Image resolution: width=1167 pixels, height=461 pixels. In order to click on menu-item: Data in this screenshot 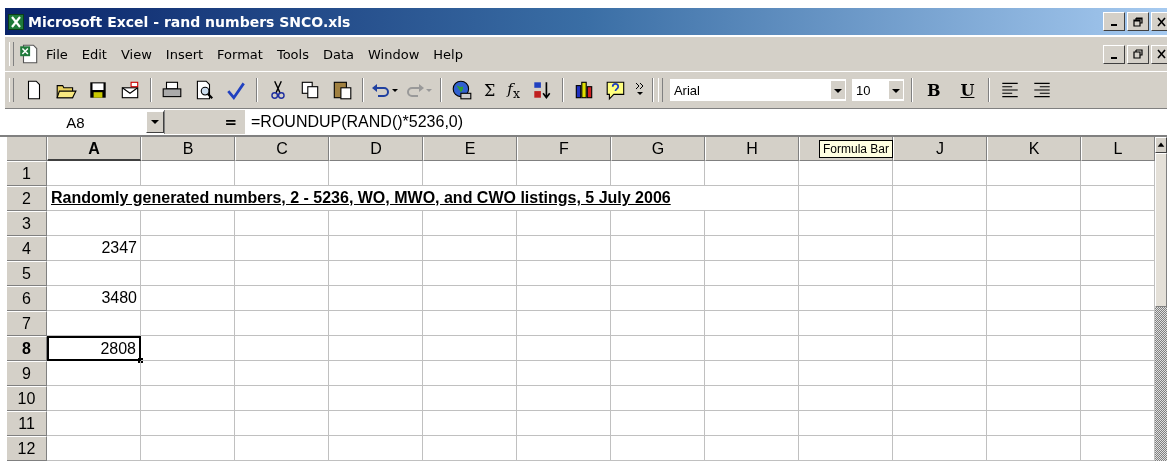, I will do `click(338, 54)`.